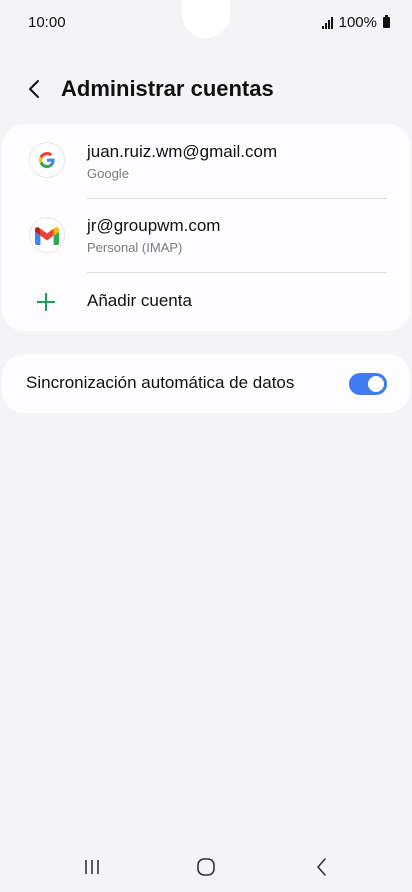 This screenshot has width=412, height=892. What do you see at coordinates (35, 89) in the screenshot?
I see `back-arrow-icon` at bounding box center [35, 89].